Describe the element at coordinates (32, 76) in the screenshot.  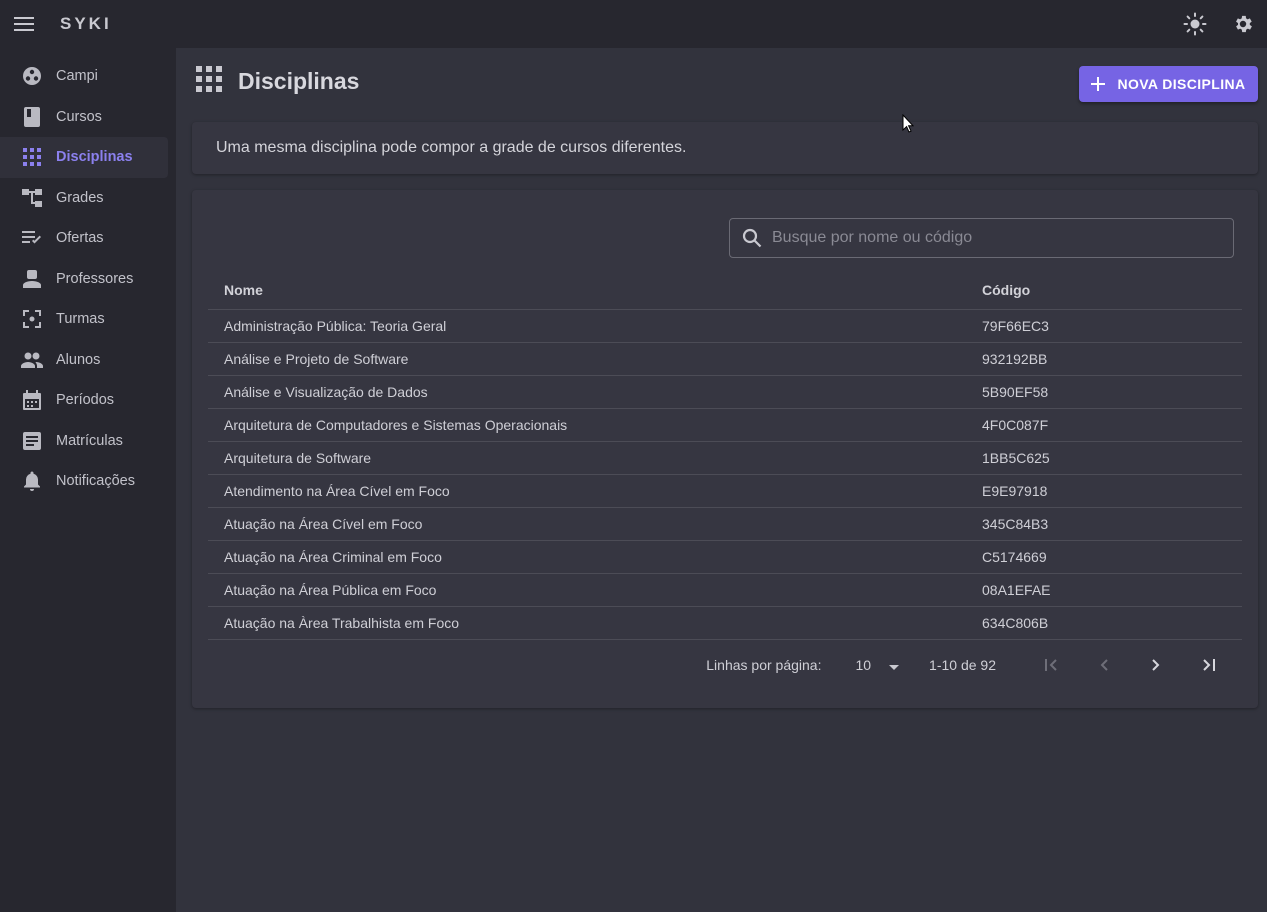
I see `campus-icon` at that location.